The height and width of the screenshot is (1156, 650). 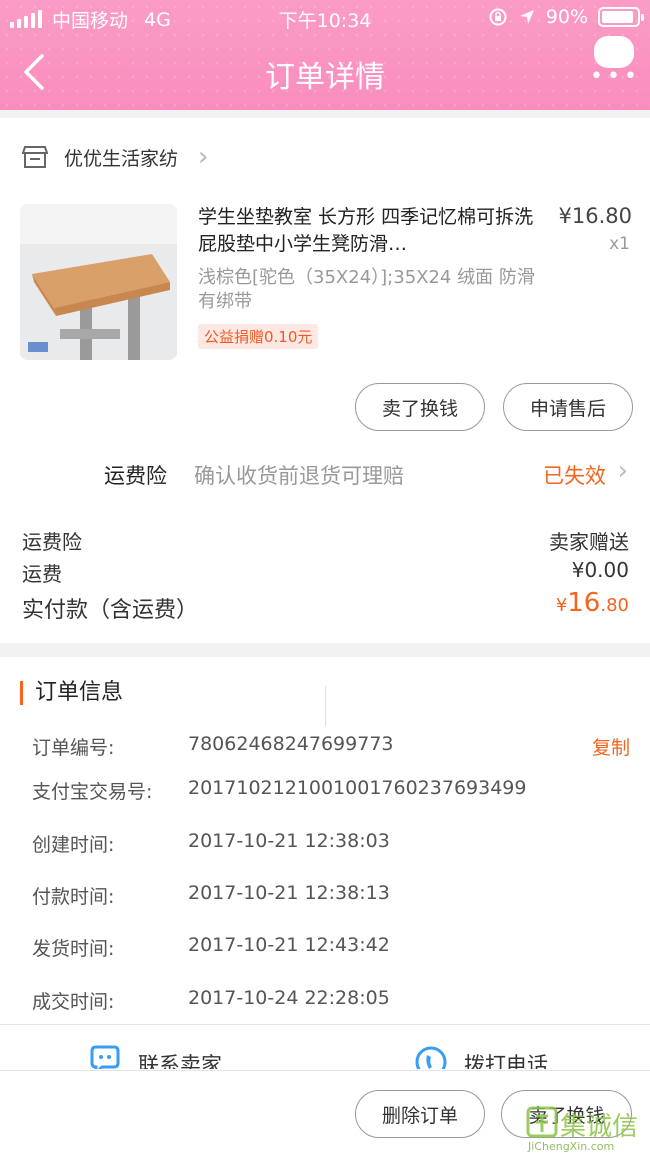 I want to click on chat-icon, so click(x=105, y=1057).